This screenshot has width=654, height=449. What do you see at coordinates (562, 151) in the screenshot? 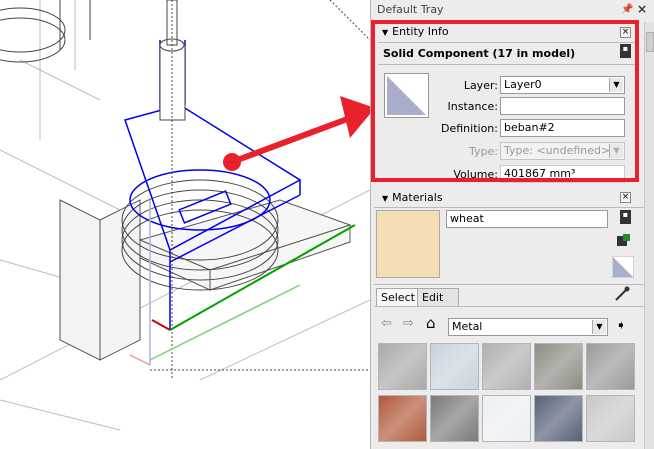
I see `type-select: Type: <undefined> ▼` at bounding box center [562, 151].